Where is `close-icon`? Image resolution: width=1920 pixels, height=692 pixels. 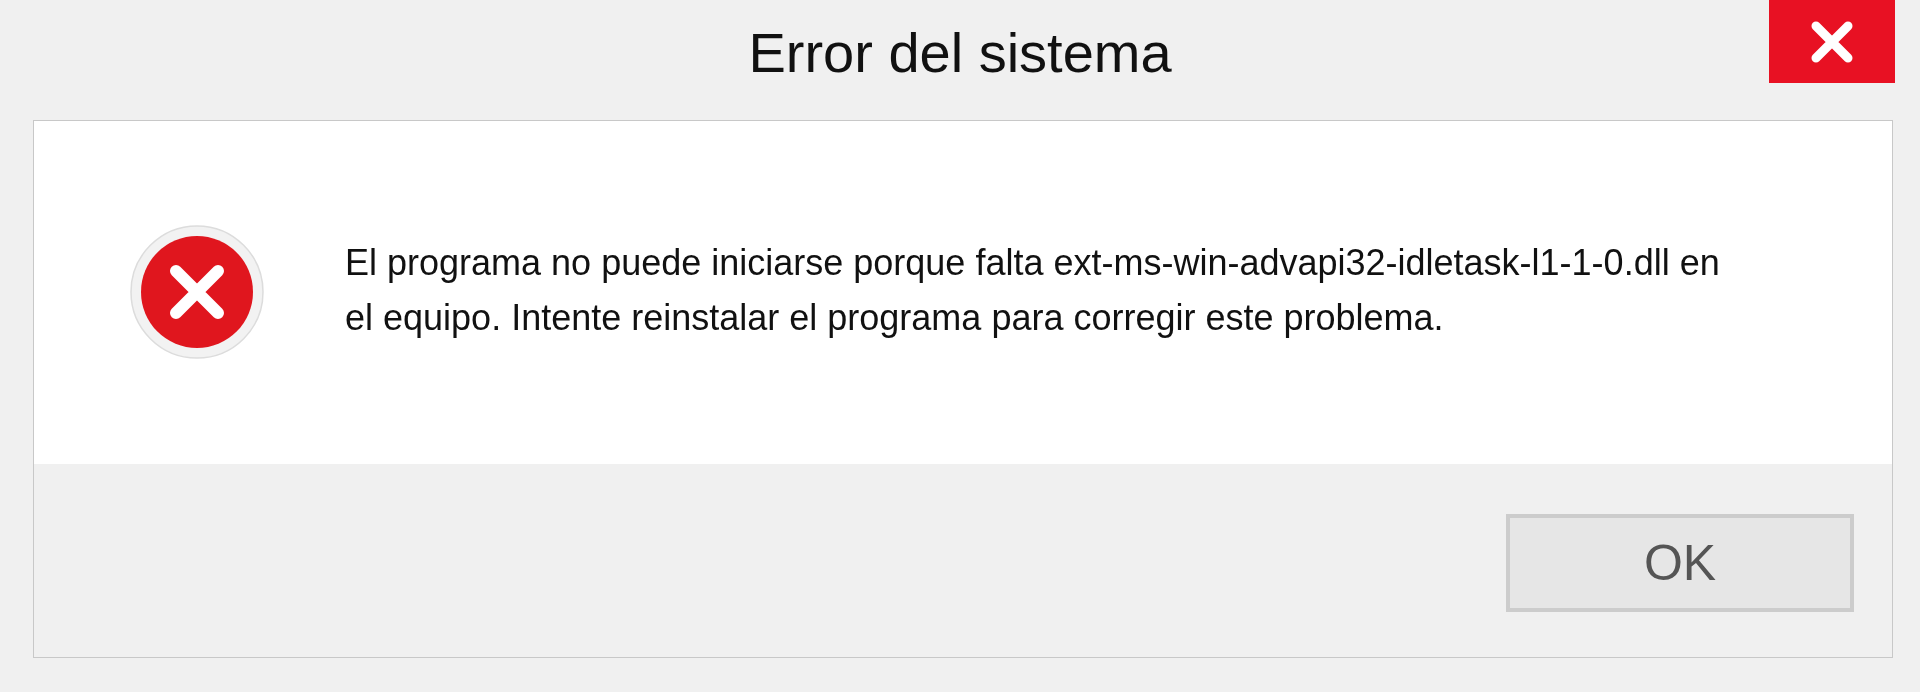
close-icon is located at coordinates (1832, 41).